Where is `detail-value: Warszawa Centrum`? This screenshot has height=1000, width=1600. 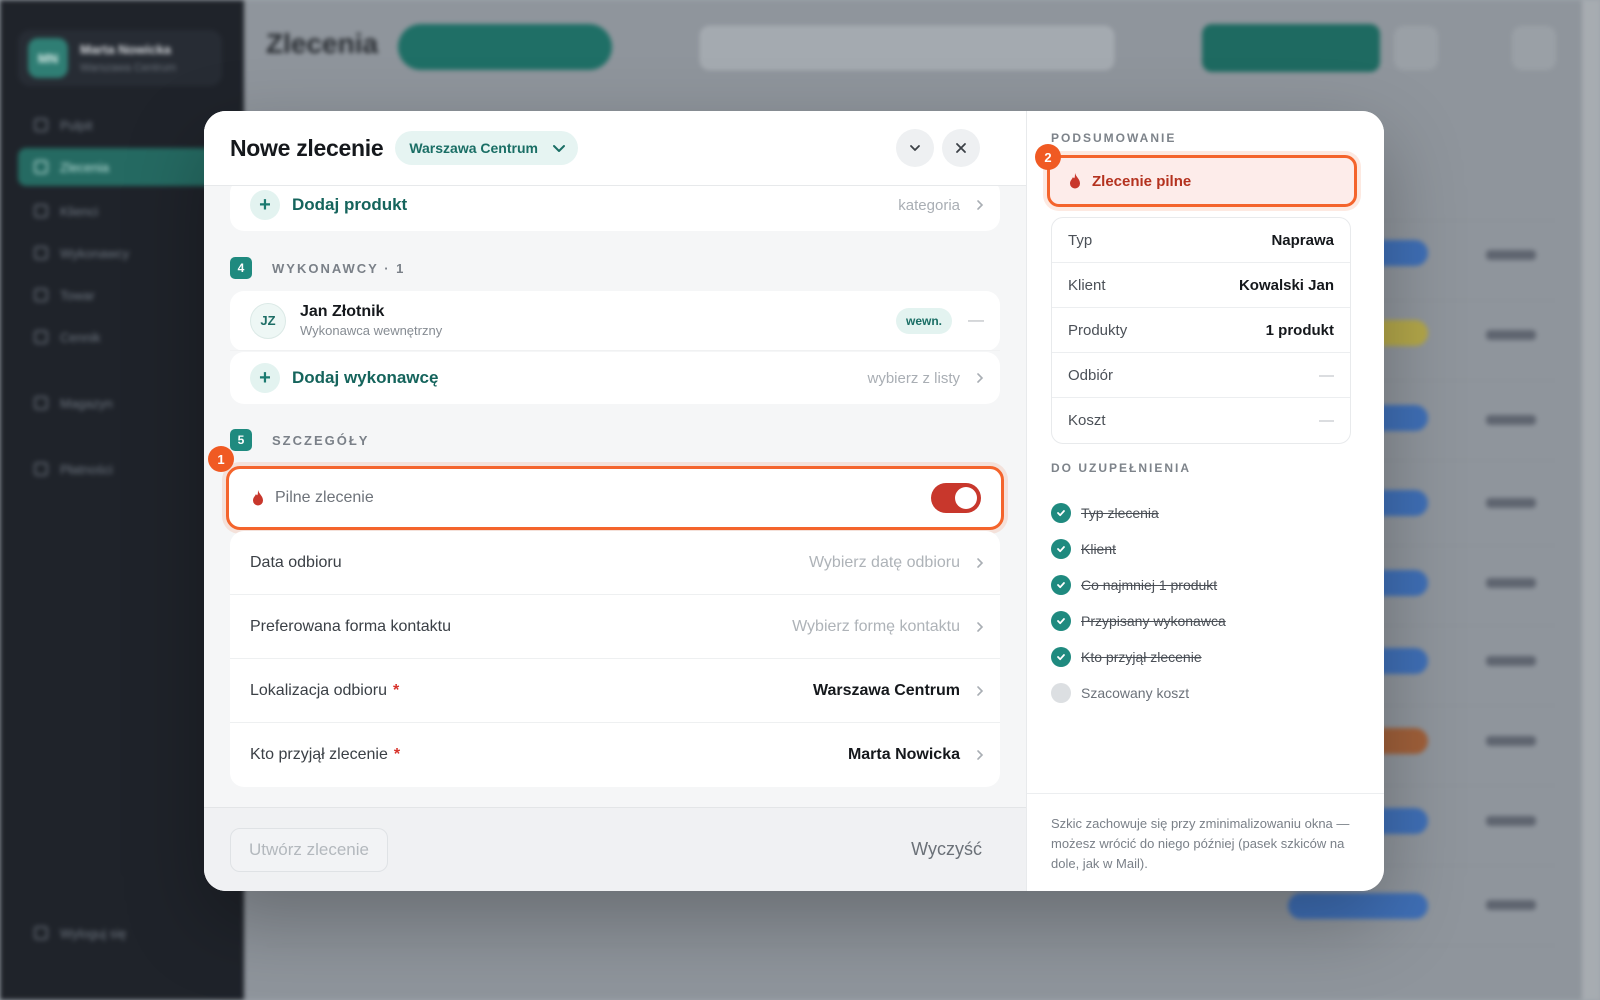
detail-value: Warszawa Centrum is located at coordinates (886, 690).